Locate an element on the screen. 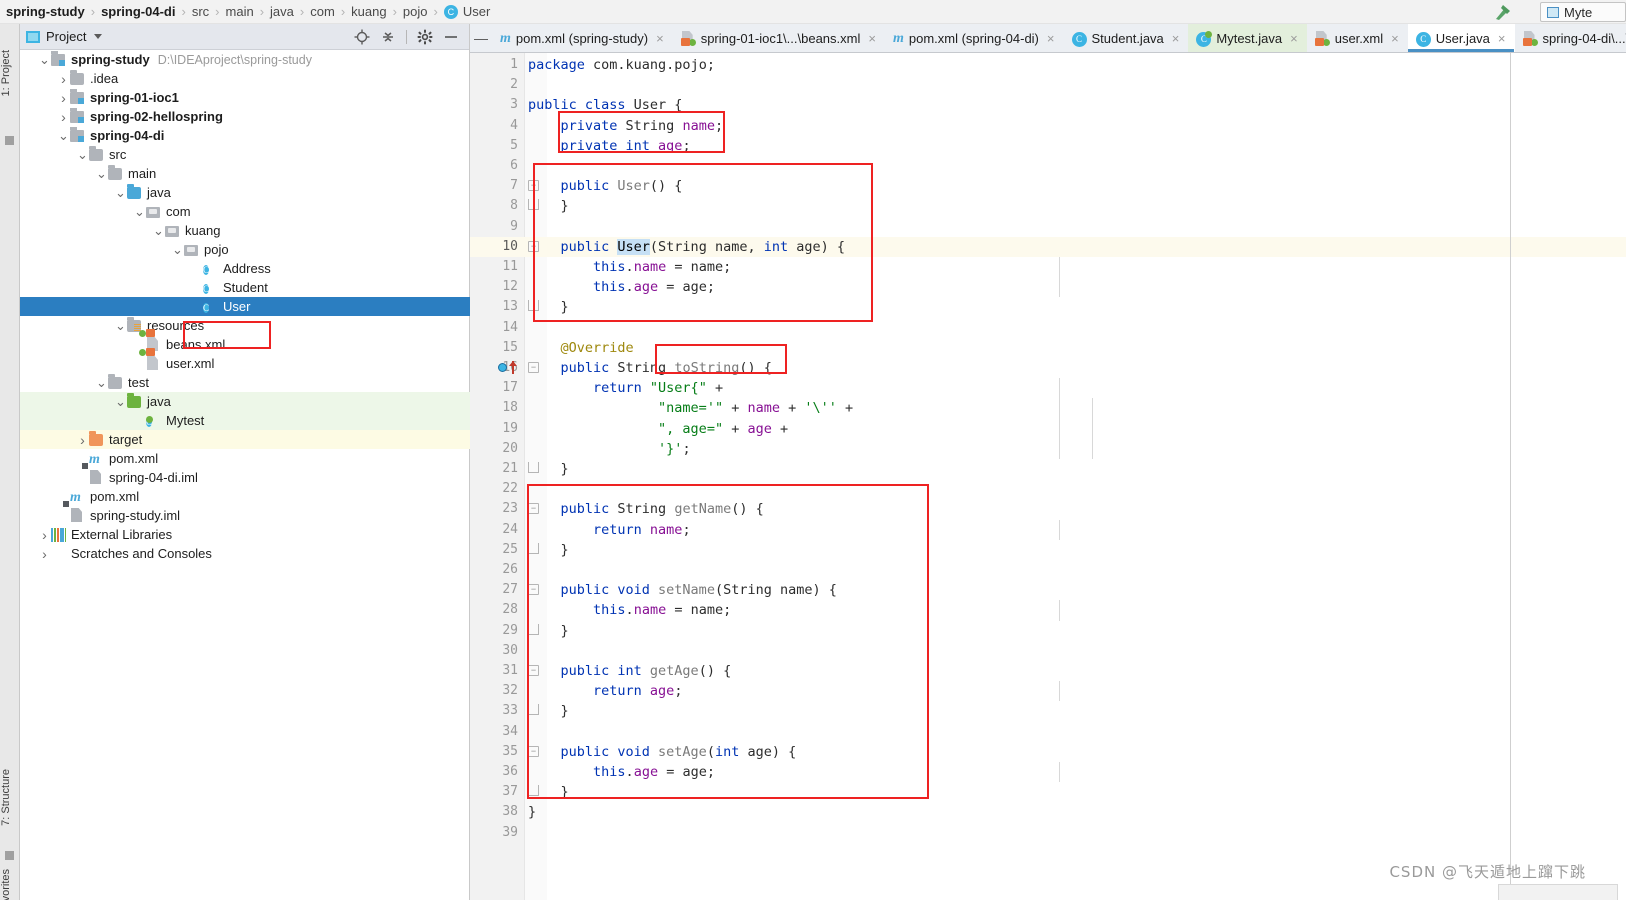 The height and width of the screenshot is (900, 1626). collapse-all-icon is located at coordinates (388, 37).